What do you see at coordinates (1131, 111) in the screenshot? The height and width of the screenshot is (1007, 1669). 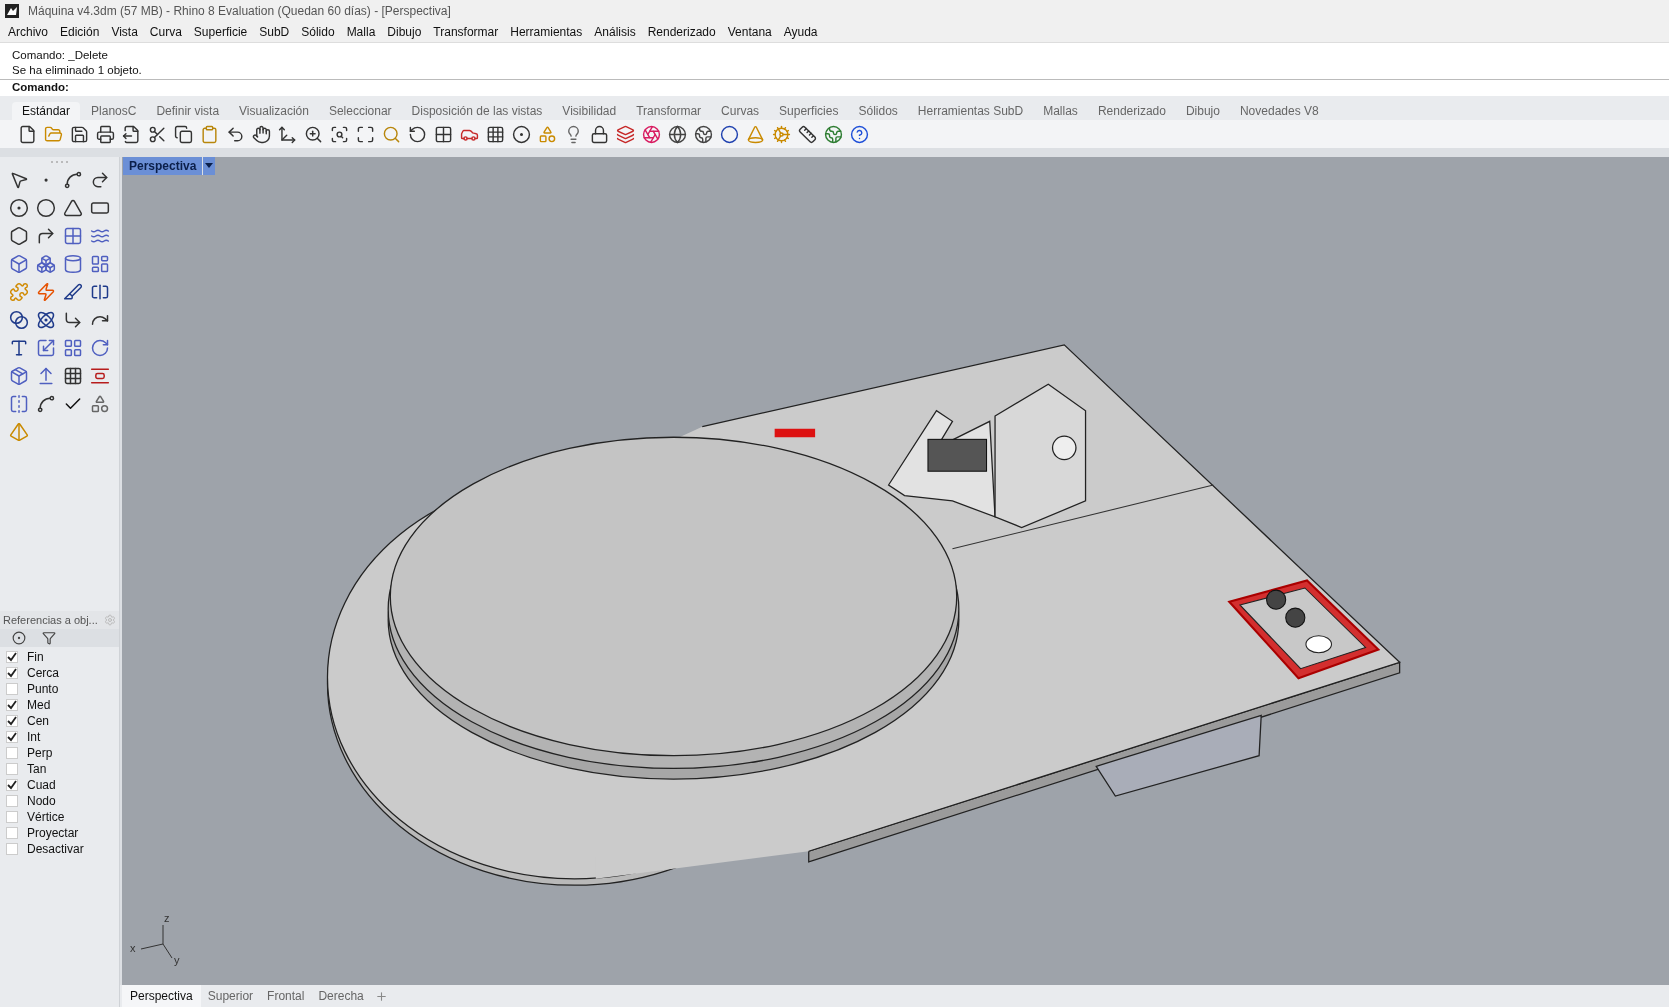 I see `toolbar-tab: Renderizado` at bounding box center [1131, 111].